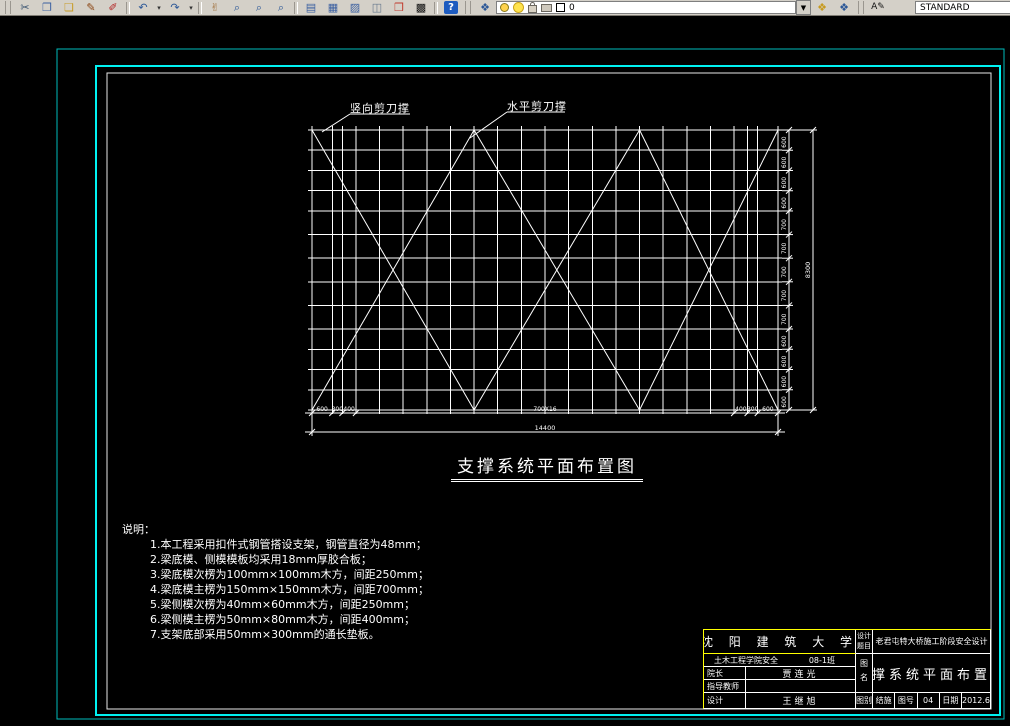  What do you see at coordinates (725, 700) in the screenshot?
I see `title-block-row-label: 设计` at bounding box center [725, 700].